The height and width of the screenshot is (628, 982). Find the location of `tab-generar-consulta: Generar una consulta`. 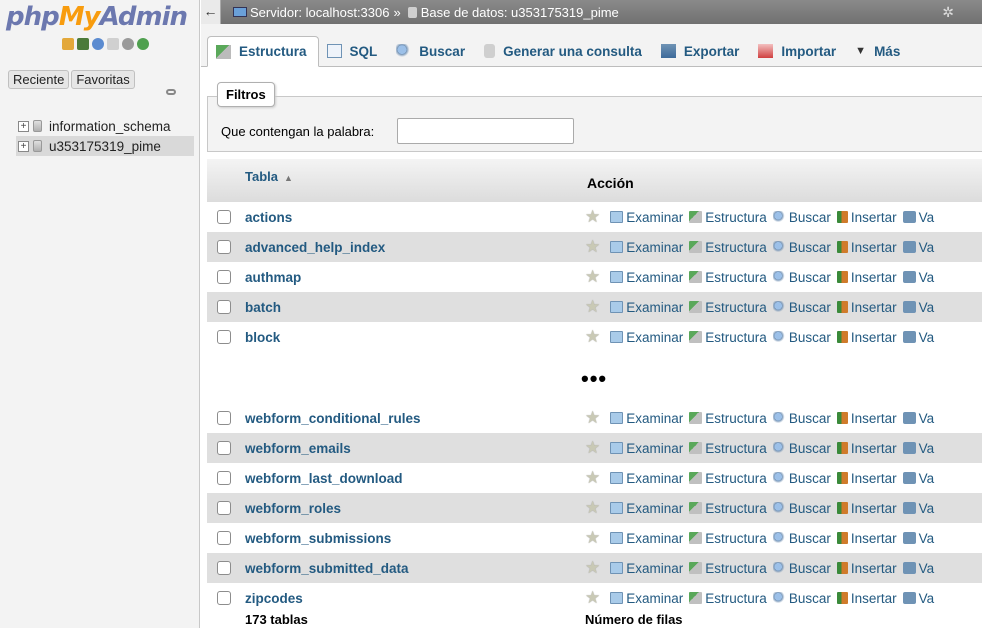

tab-generar-consulta: Generar una consulta is located at coordinates (564, 51).